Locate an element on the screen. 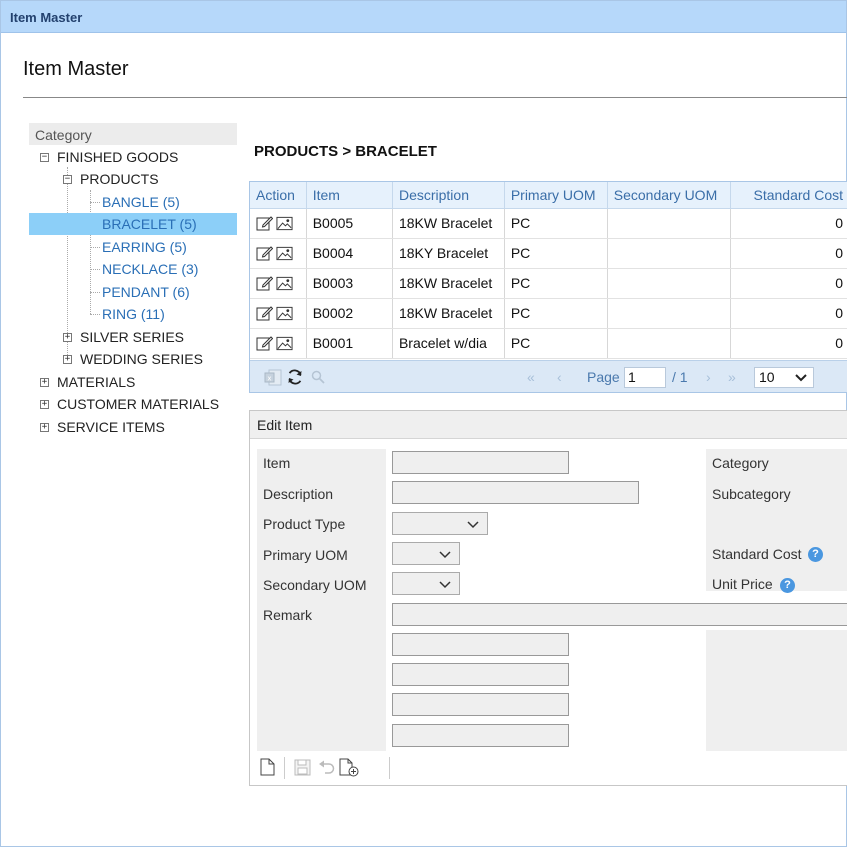 Image resolution: width=847 pixels, height=847 pixels. column-header-secondary-uom: Secondary UOM is located at coordinates (669, 195).